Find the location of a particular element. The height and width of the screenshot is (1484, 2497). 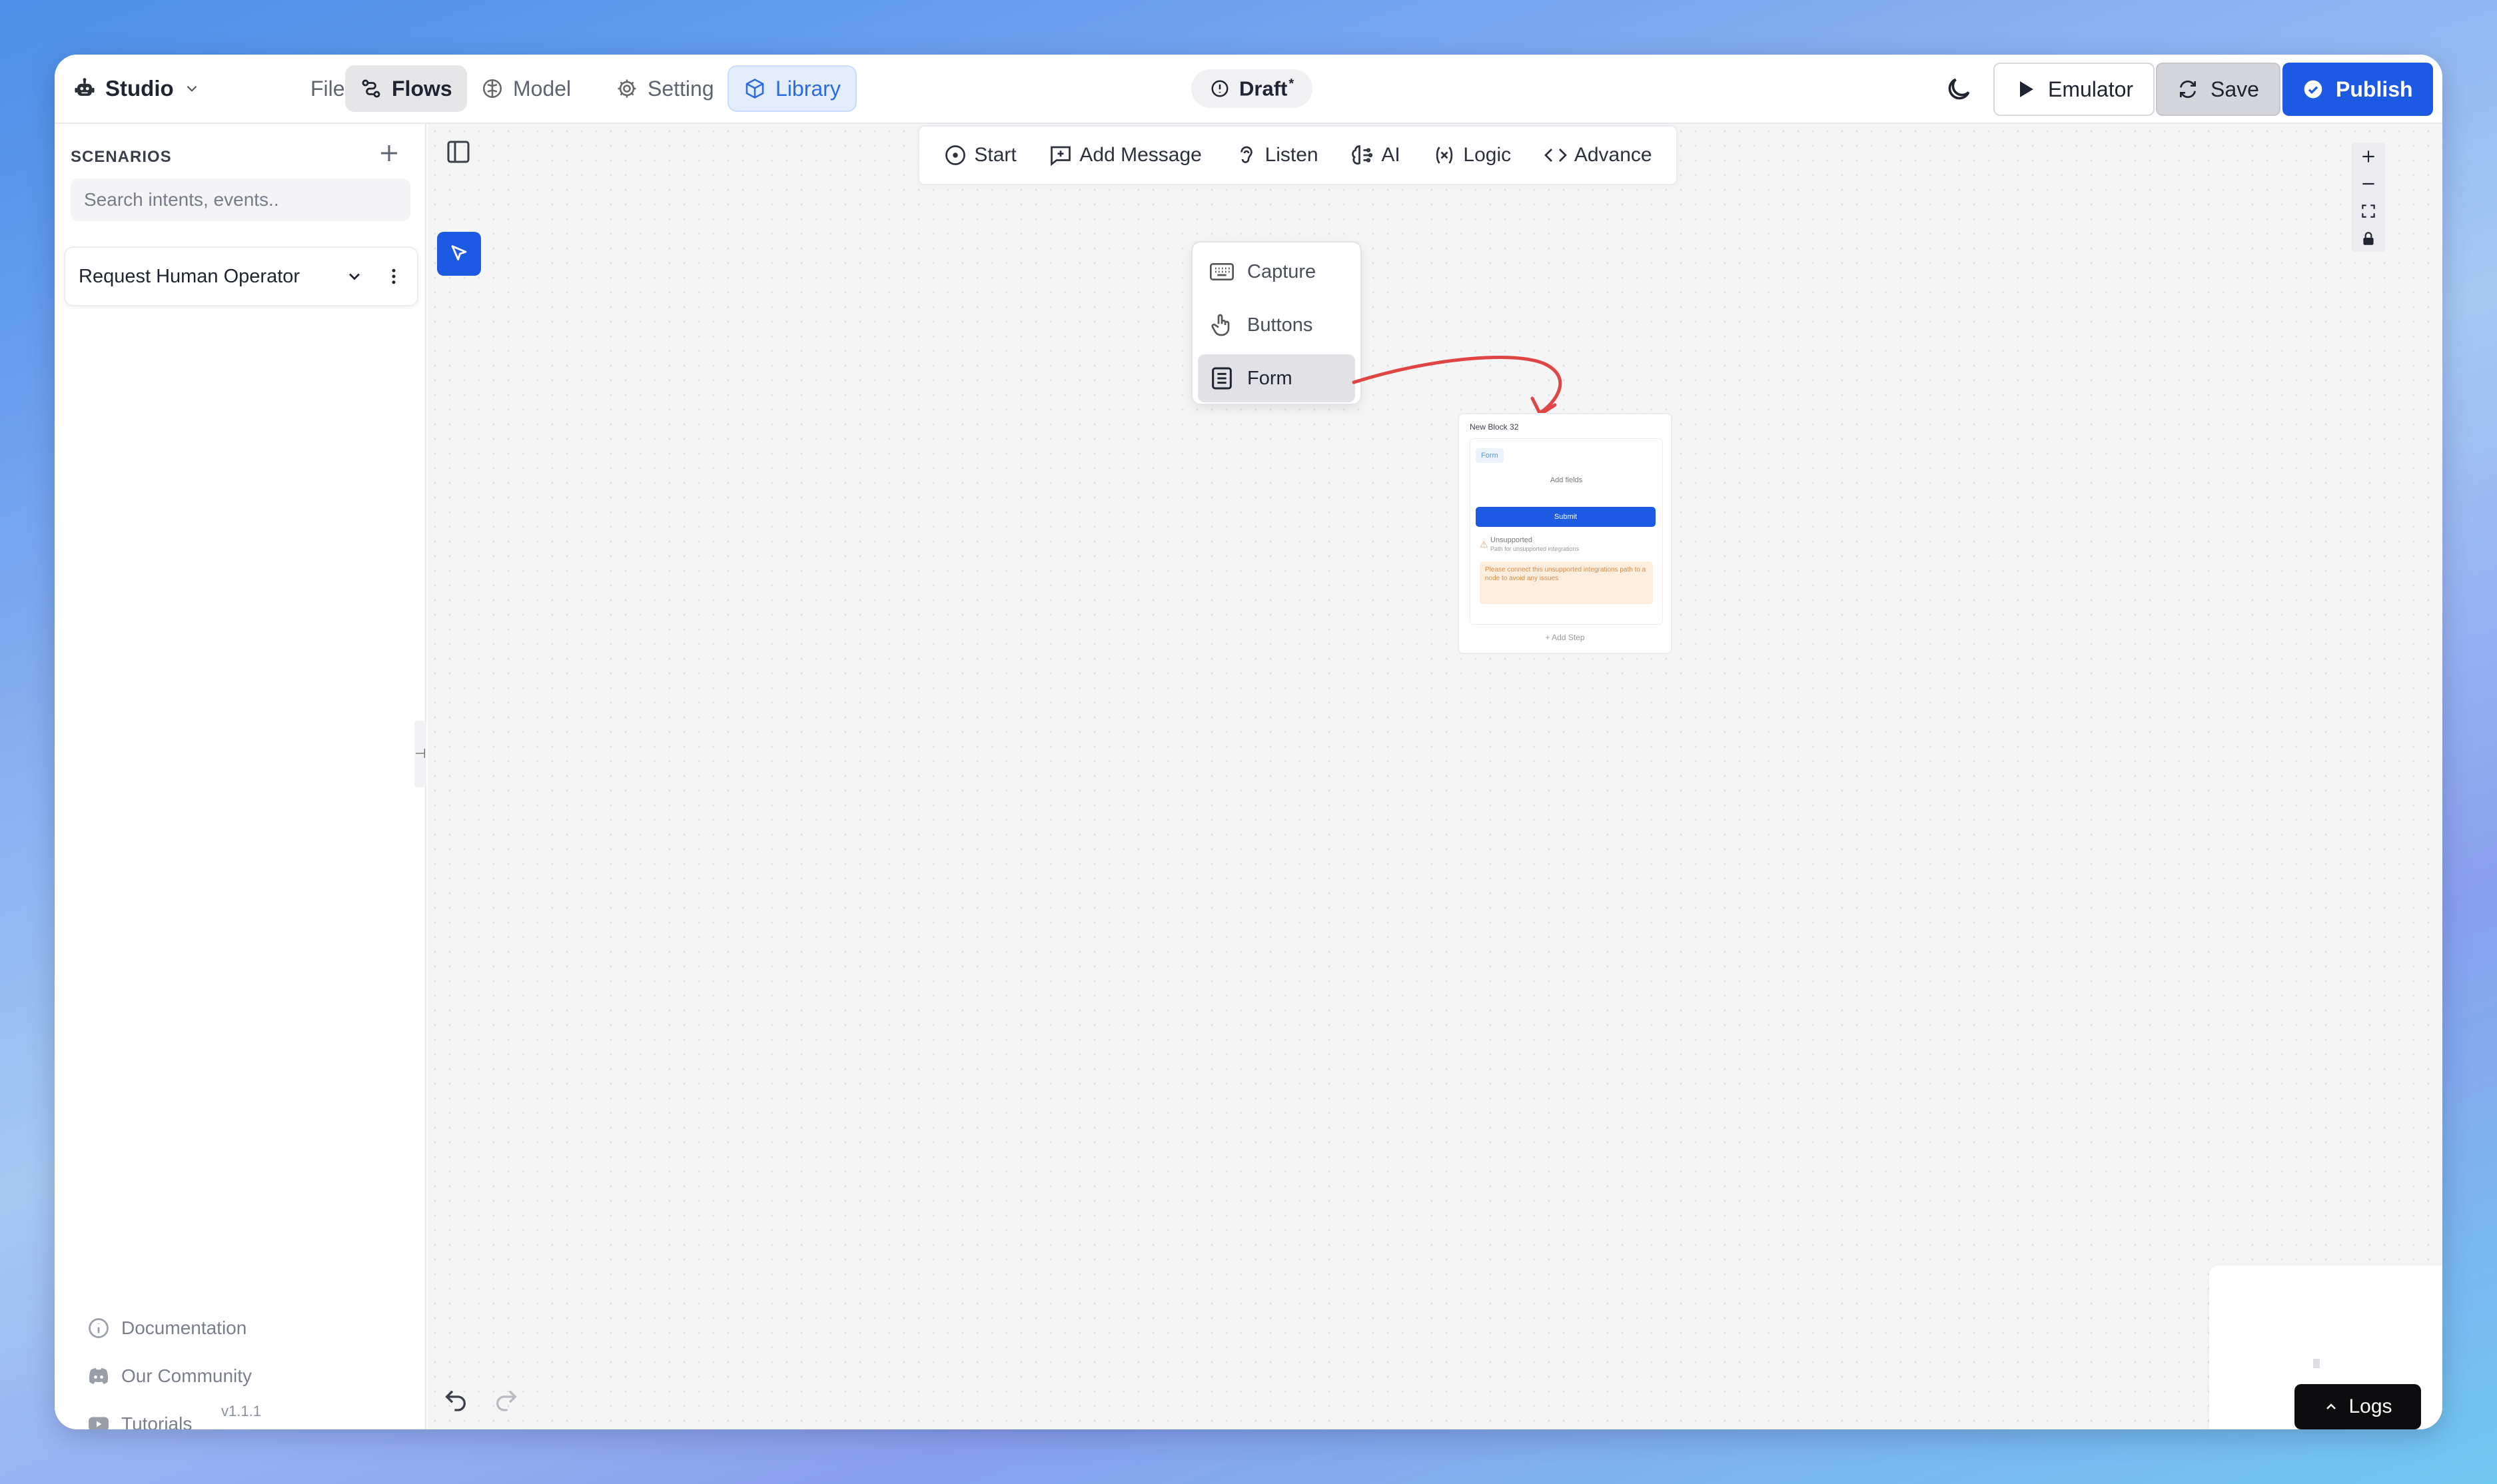

redo-icon is located at coordinates (506, 1400).